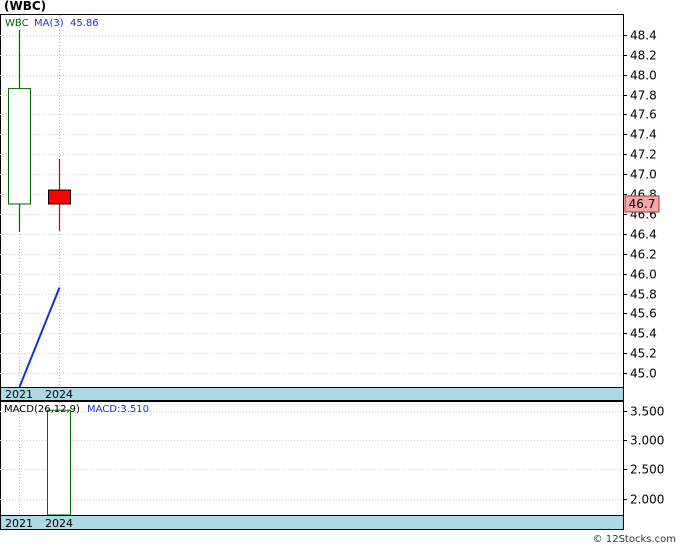  I want to click on price-y-tick-label: 47.4, so click(643, 135).